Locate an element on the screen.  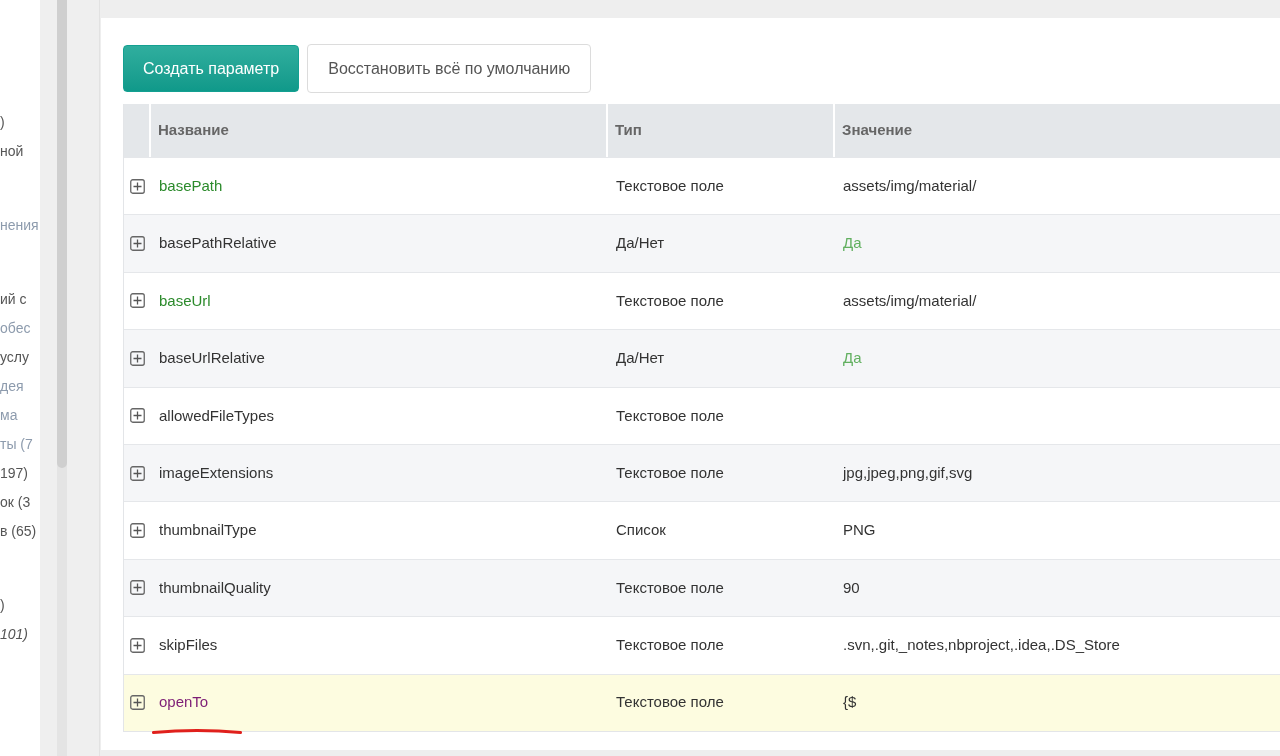
parameter-type: Список is located at coordinates (641, 530).